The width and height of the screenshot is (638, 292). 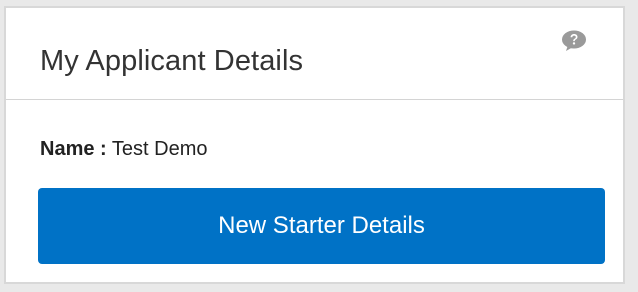 What do you see at coordinates (73, 149) in the screenshot?
I see `name-label: Name :` at bounding box center [73, 149].